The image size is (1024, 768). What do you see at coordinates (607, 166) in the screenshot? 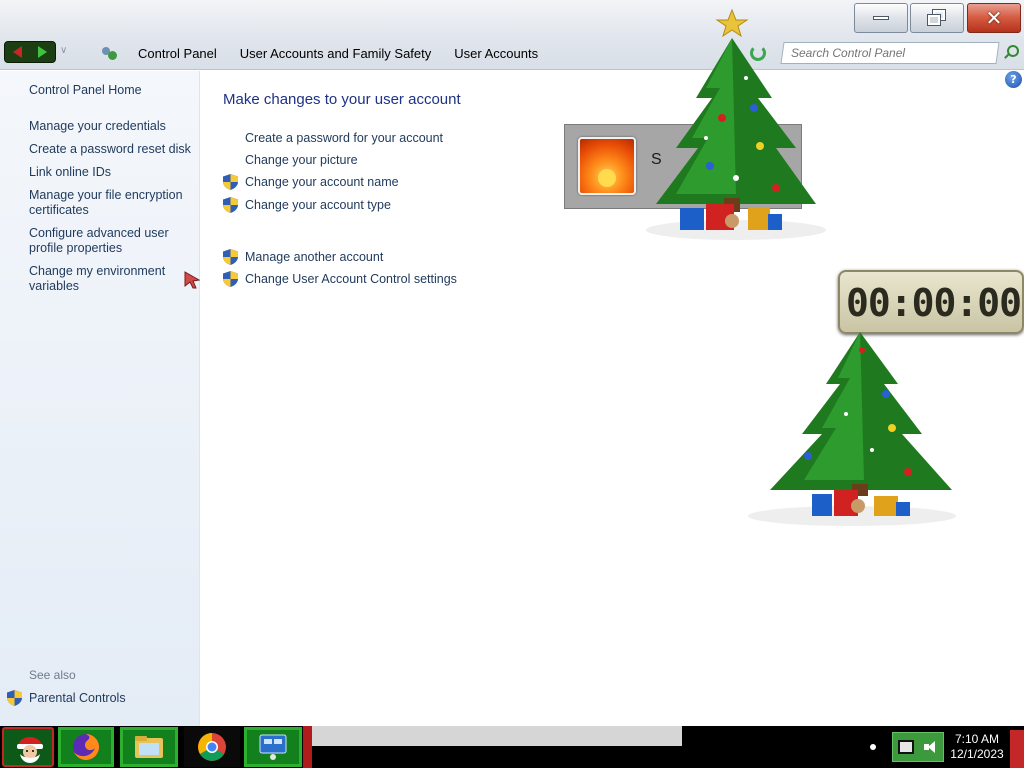
I see `user-avatar` at bounding box center [607, 166].